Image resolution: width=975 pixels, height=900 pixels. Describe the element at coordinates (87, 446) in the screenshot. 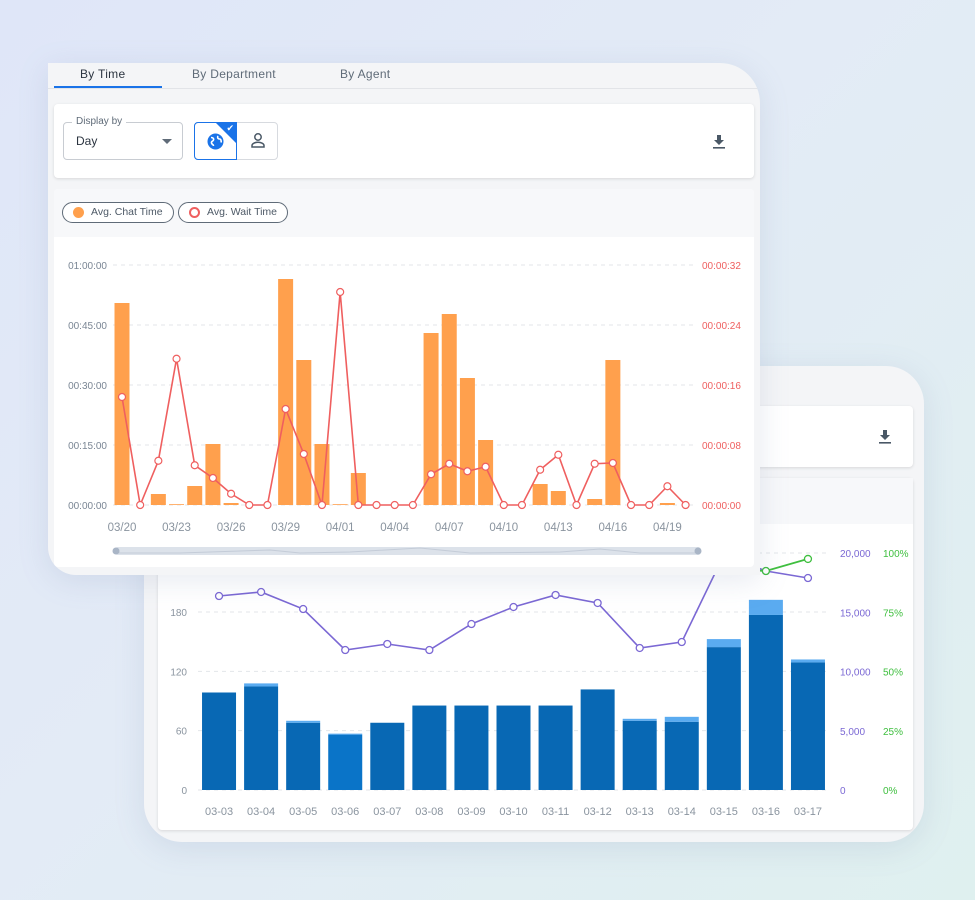

I see `y-left-tick-label: 00:15:00` at that location.